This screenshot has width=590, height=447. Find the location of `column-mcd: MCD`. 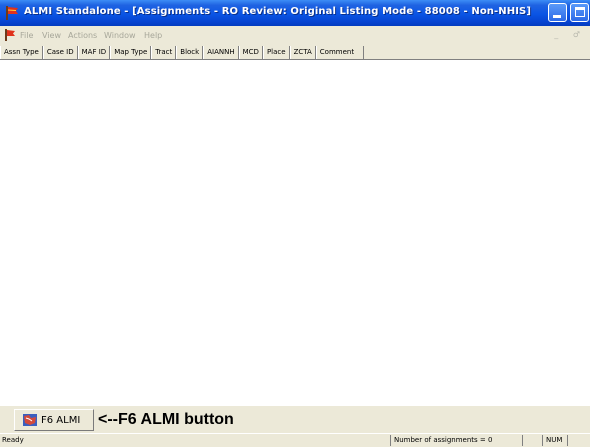

column-mcd: MCD is located at coordinates (250, 52).